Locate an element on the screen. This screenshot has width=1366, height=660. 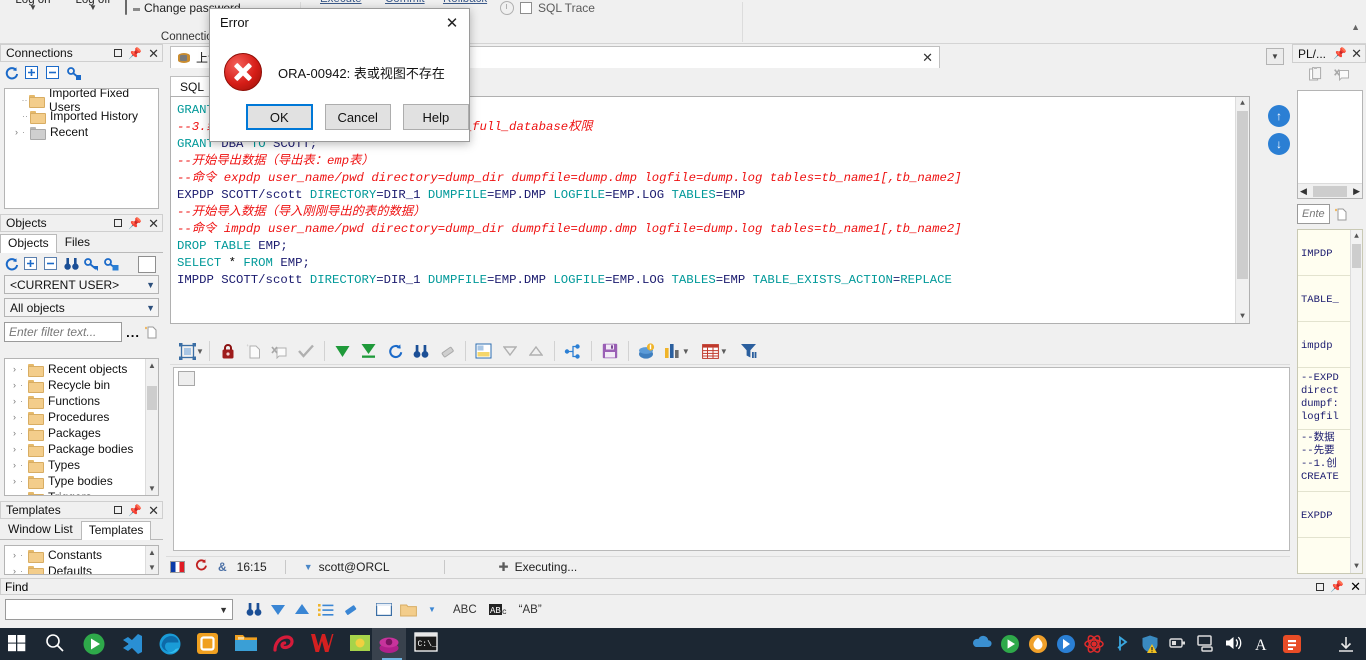
tab-list-dropdown-icon: ▼ is located at coordinates (1275, 56).